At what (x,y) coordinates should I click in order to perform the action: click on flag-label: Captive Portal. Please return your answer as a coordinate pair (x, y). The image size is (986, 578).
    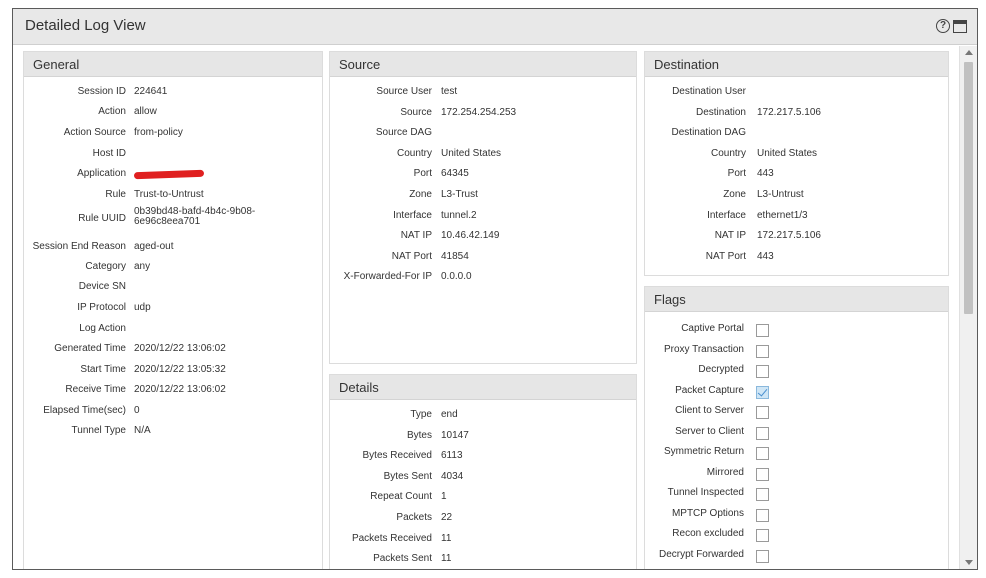
    Looking at the image, I should click on (712, 328).